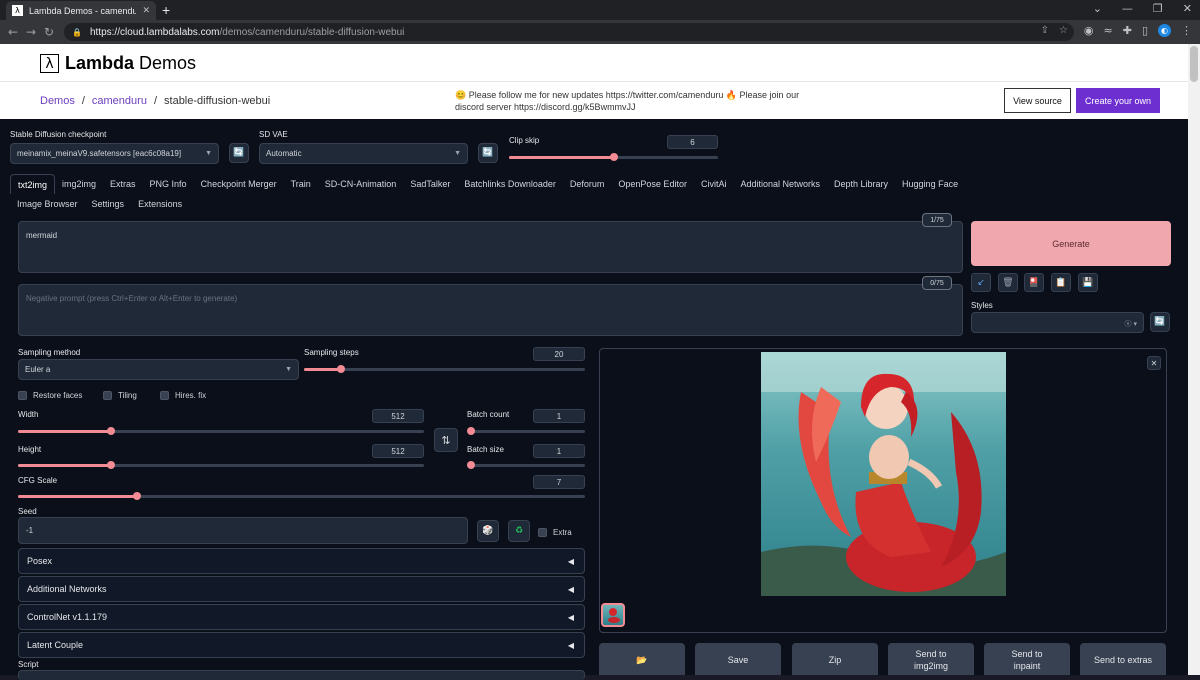  I want to click on prompt-token-counter: 1/75, so click(937, 220).